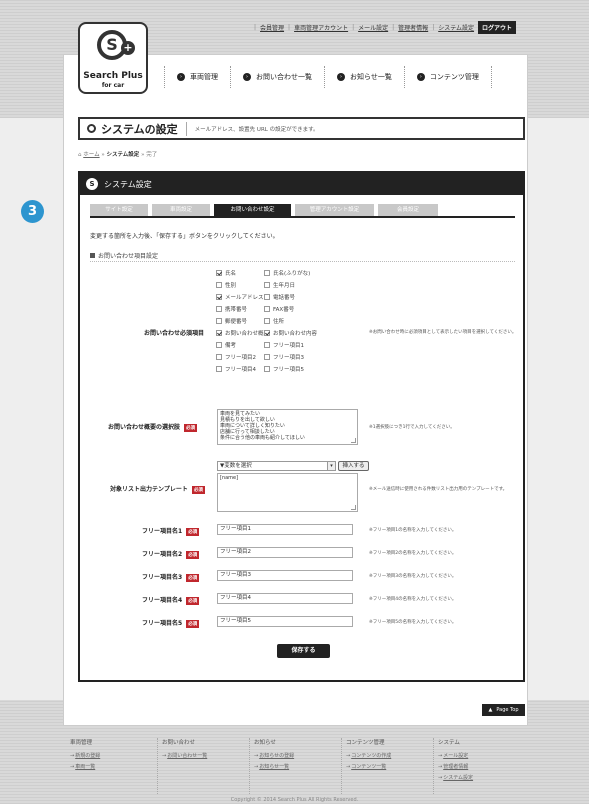 The width and height of the screenshot is (589, 804). What do you see at coordinates (197, 77) in the screenshot?
I see `gnav-vehicles: › 車両管理` at bounding box center [197, 77].